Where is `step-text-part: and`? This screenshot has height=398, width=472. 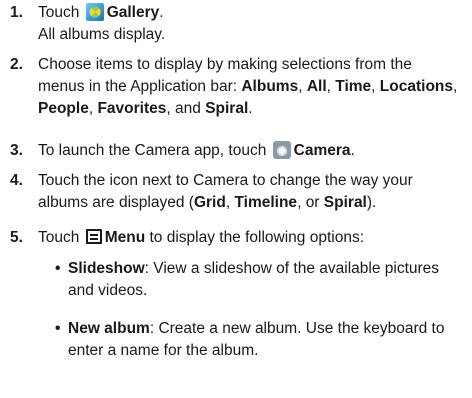
step-text-part: and is located at coordinates (188, 108).